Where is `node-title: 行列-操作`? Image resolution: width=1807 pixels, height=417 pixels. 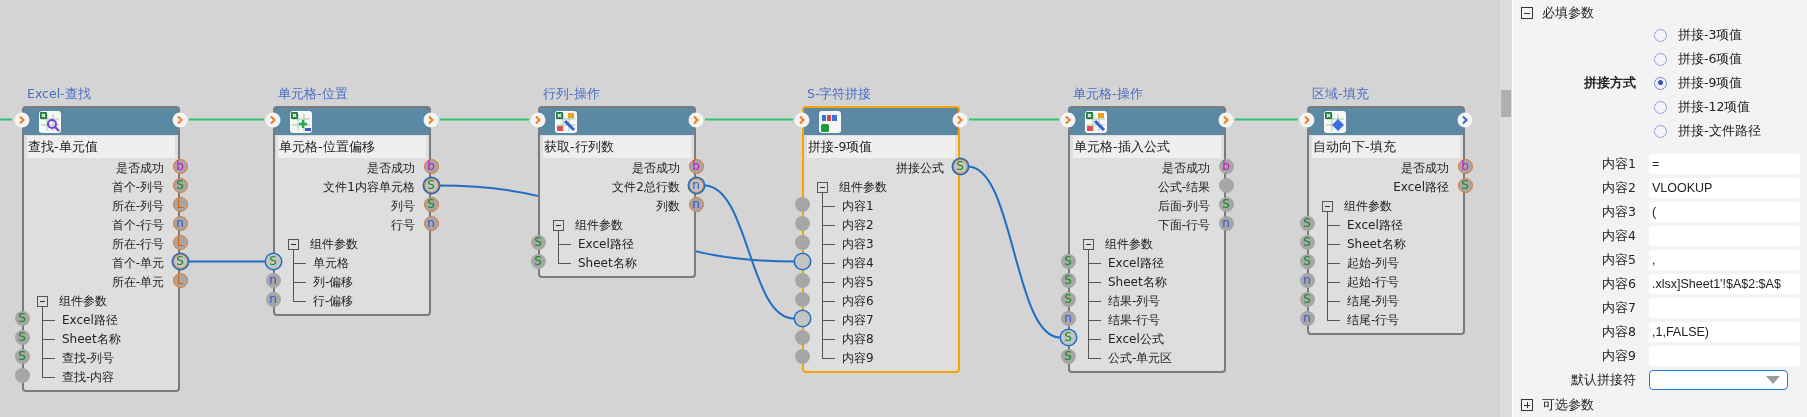 node-title: 行列-操作 is located at coordinates (571, 94).